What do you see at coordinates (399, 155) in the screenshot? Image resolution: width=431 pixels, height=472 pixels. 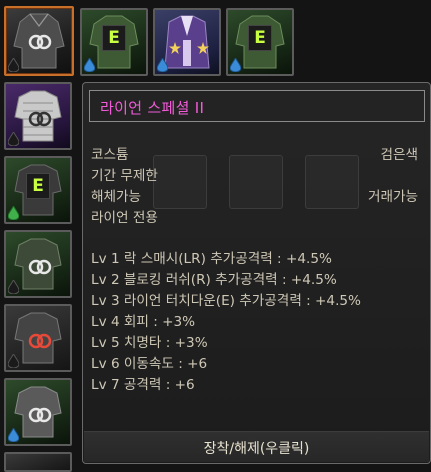 I see `item-color: 검은색` at bounding box center [399, 155].